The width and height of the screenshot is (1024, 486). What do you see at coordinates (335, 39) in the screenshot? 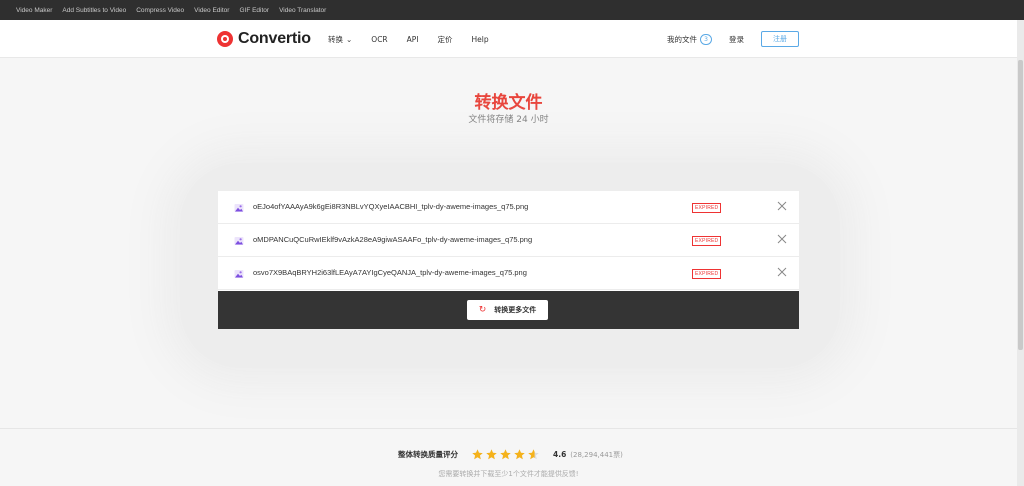
I see `nav-item-convert-label: 转换` at bounding box center [335, 39].